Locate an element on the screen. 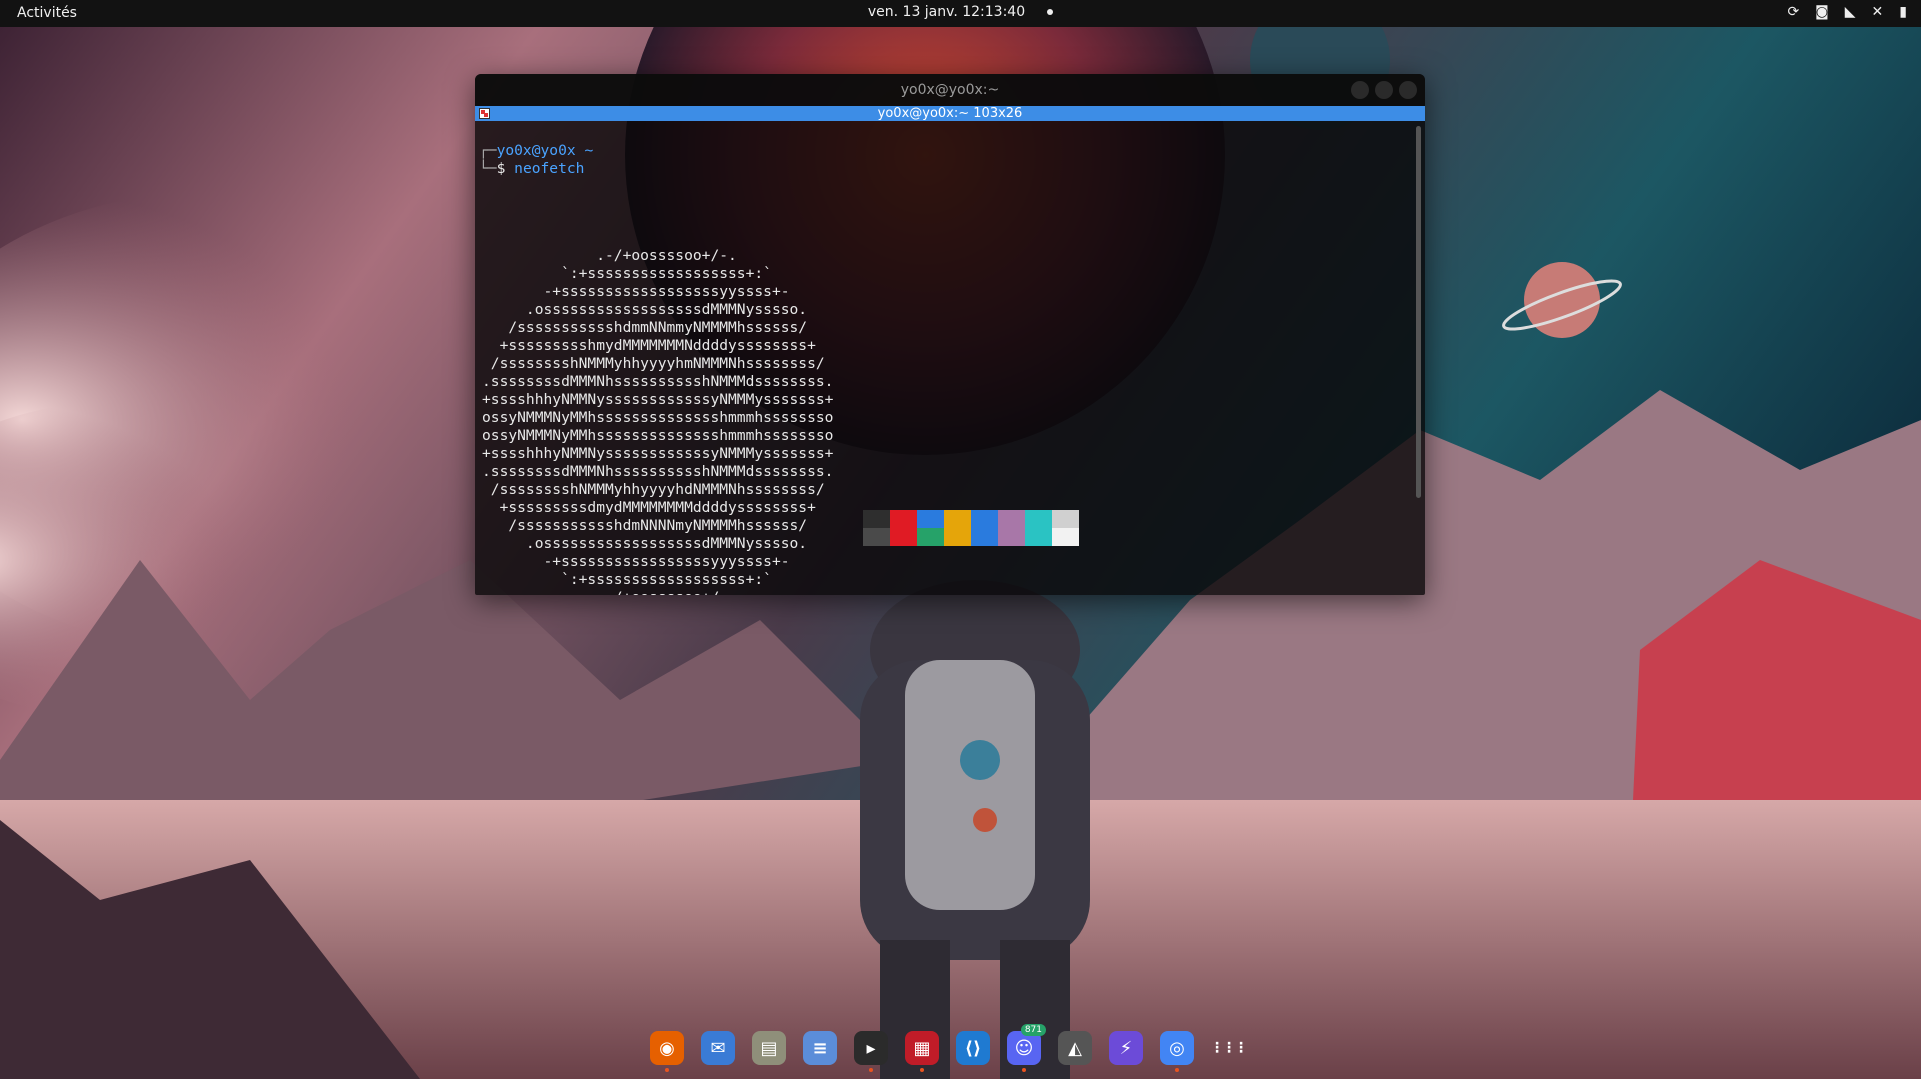 The height and width of the screenshot is (1079, 1921). prompt-bracket-icon: ┌─ is located at coordinates (488, 150).